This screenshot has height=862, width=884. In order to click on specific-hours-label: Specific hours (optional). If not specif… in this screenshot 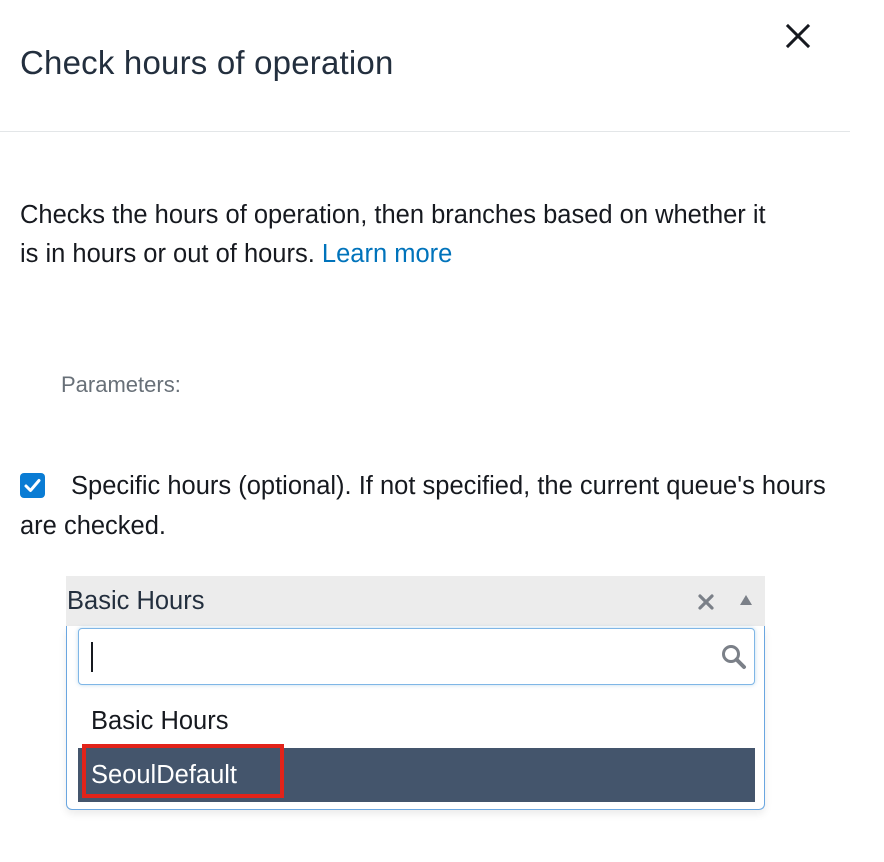, I will do `click(423, 506)`.